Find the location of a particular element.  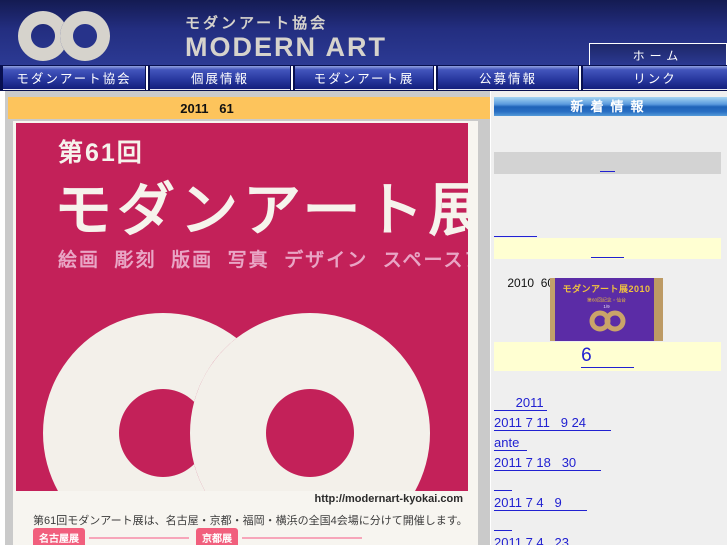

sidebar-yellow-bar: 6 is located at coordinates (607, 356).